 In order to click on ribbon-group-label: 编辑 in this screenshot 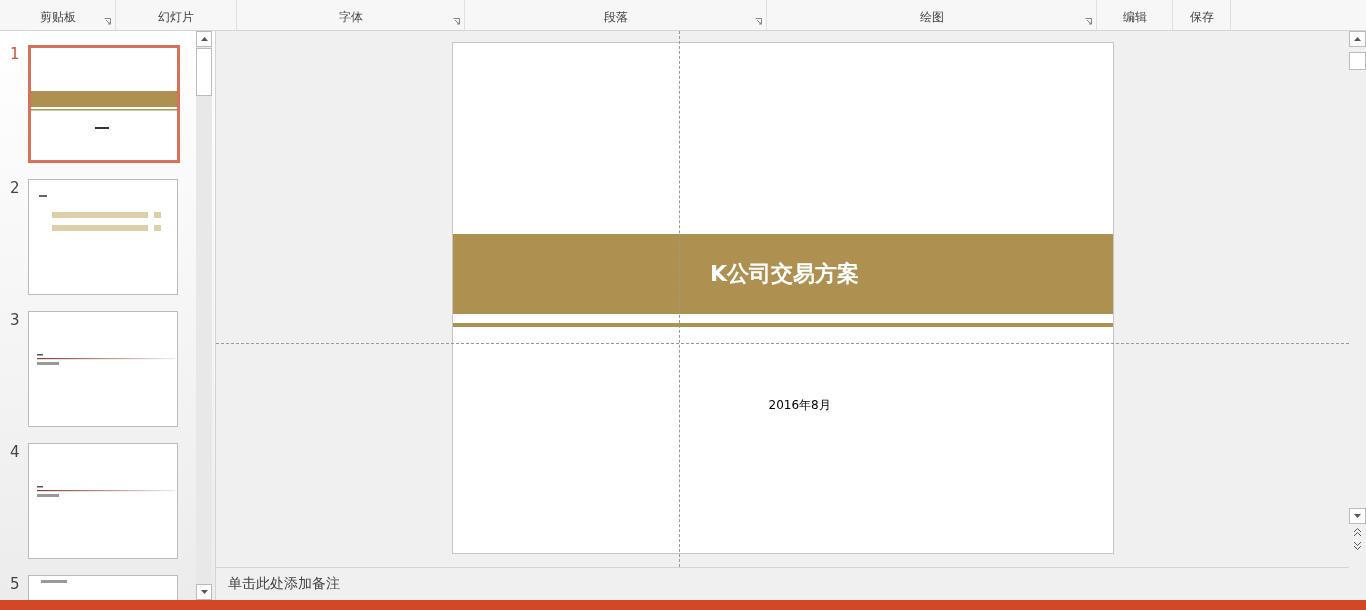, I will do `click(1134, 17)`.